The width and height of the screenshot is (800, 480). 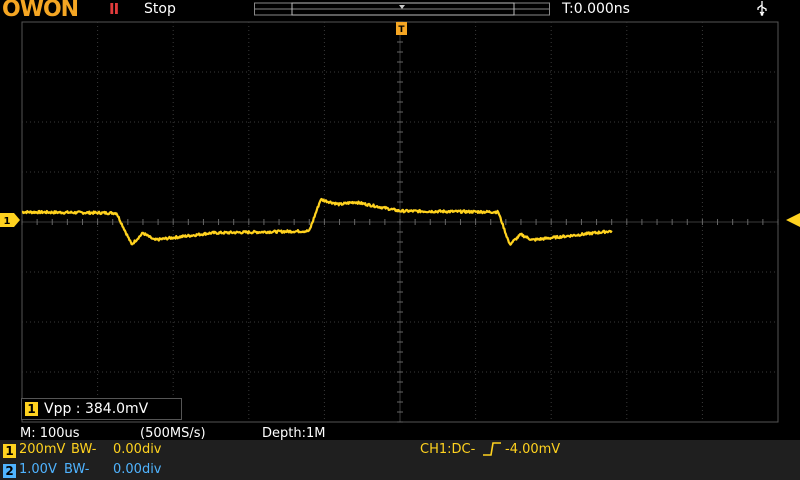 I want to click on top-bar: OWON II Stop T:0.000ns, so click(x=400, y=11).